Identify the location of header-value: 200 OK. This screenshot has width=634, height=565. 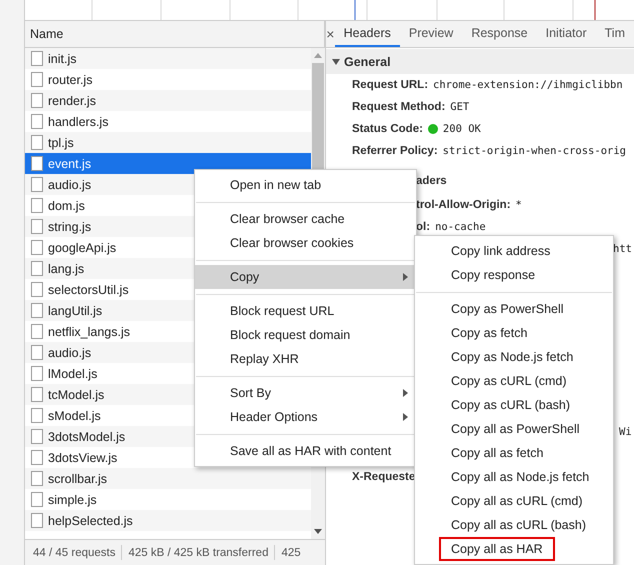
(461, 129).